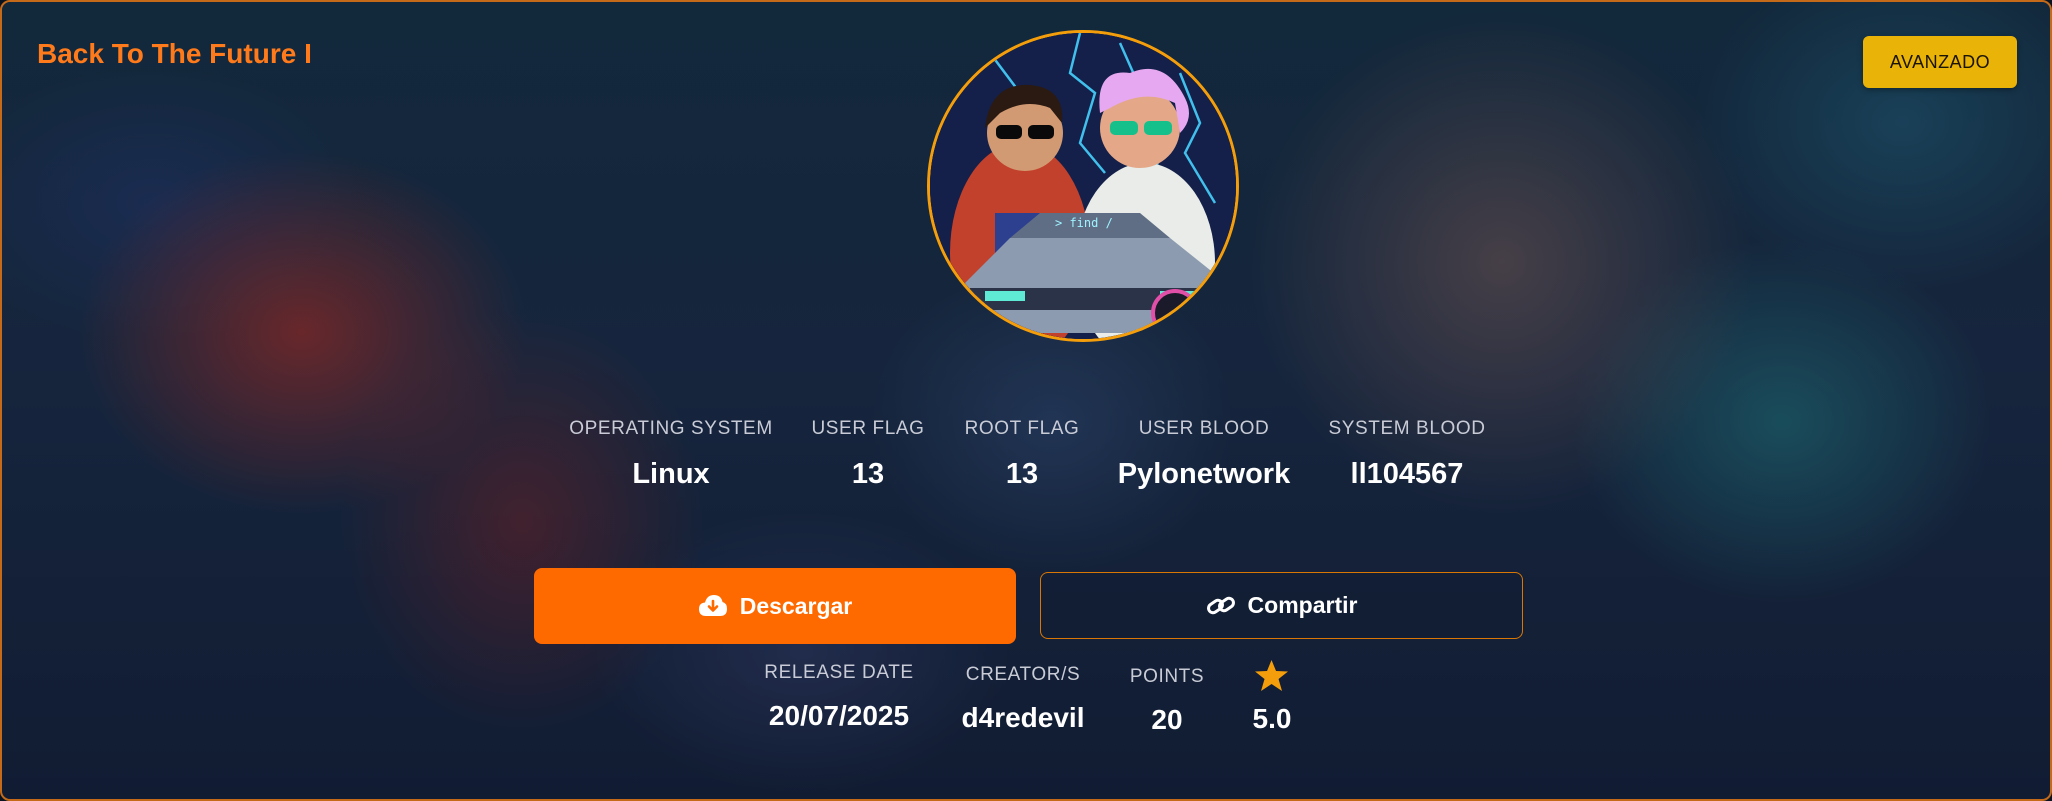  I want to click on machine-avatar: > find /, so click(1083, 186).